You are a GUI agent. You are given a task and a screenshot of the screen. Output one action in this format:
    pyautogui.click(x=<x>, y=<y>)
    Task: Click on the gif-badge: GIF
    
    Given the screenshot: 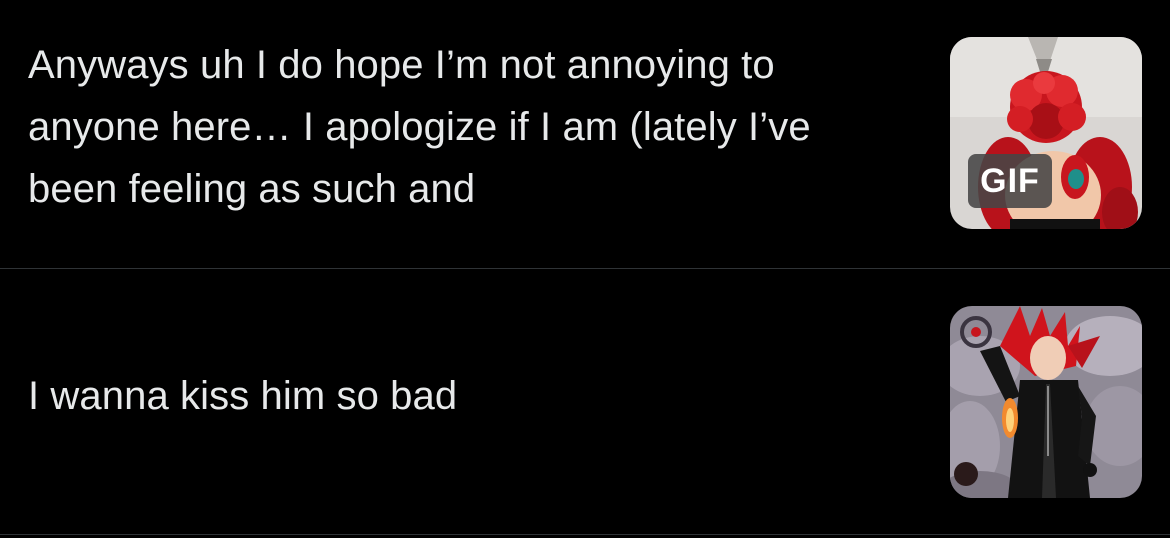 What is the action you would take?
    pyautogui.click(x=1010, y=181)
    